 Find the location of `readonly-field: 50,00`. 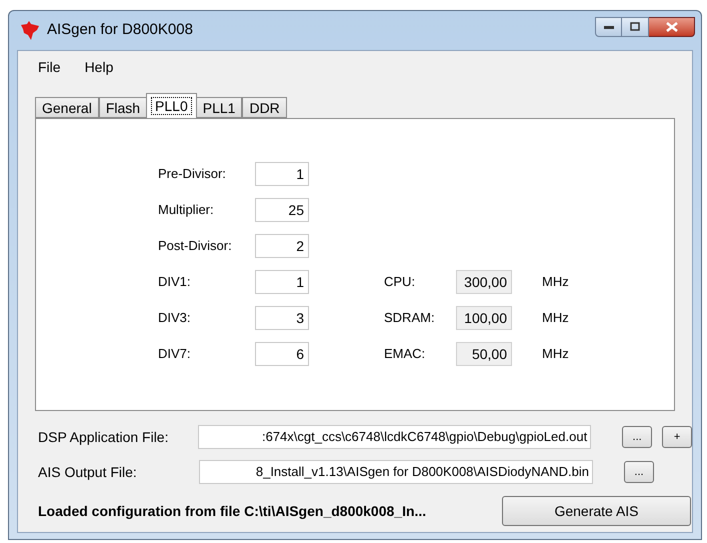

readonly-field: 50,00 is located at coordinates (484, 354).